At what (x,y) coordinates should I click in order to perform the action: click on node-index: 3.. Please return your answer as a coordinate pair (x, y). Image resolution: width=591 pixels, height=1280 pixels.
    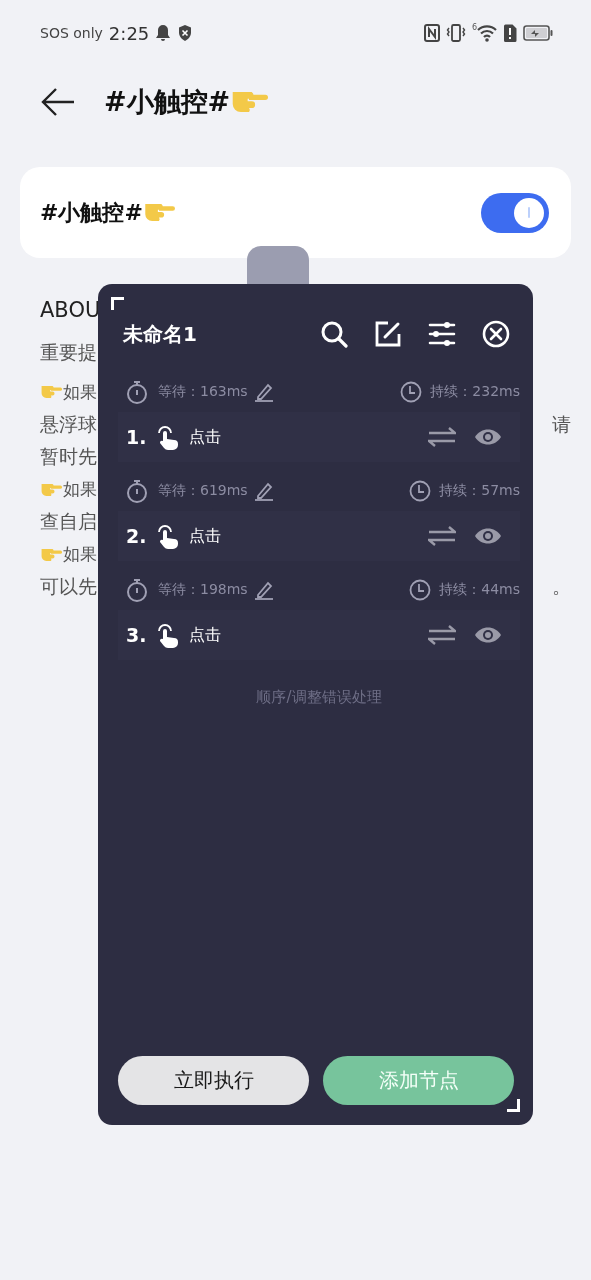
    Looking at the image, I should click on (137, 635).